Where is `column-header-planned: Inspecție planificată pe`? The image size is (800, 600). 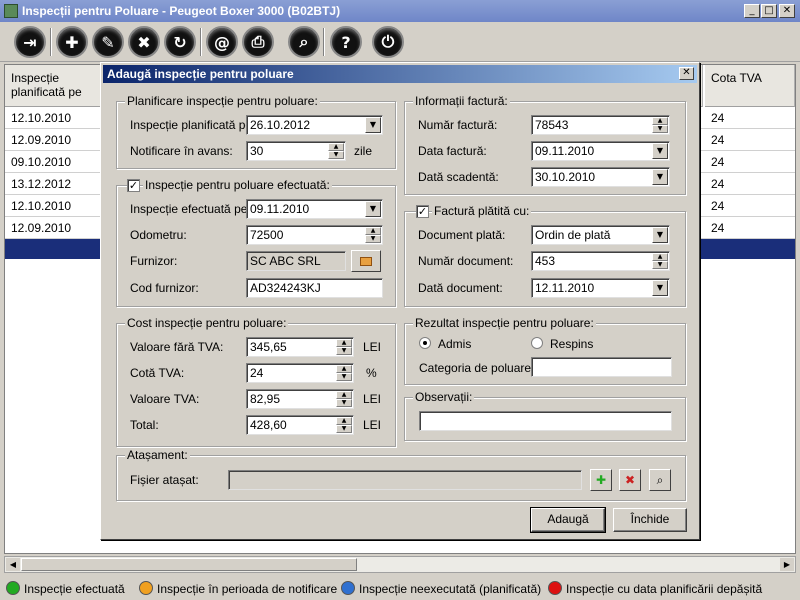
column-header-planned: Inspecție planificată pe is located at coordinates (54, 86).